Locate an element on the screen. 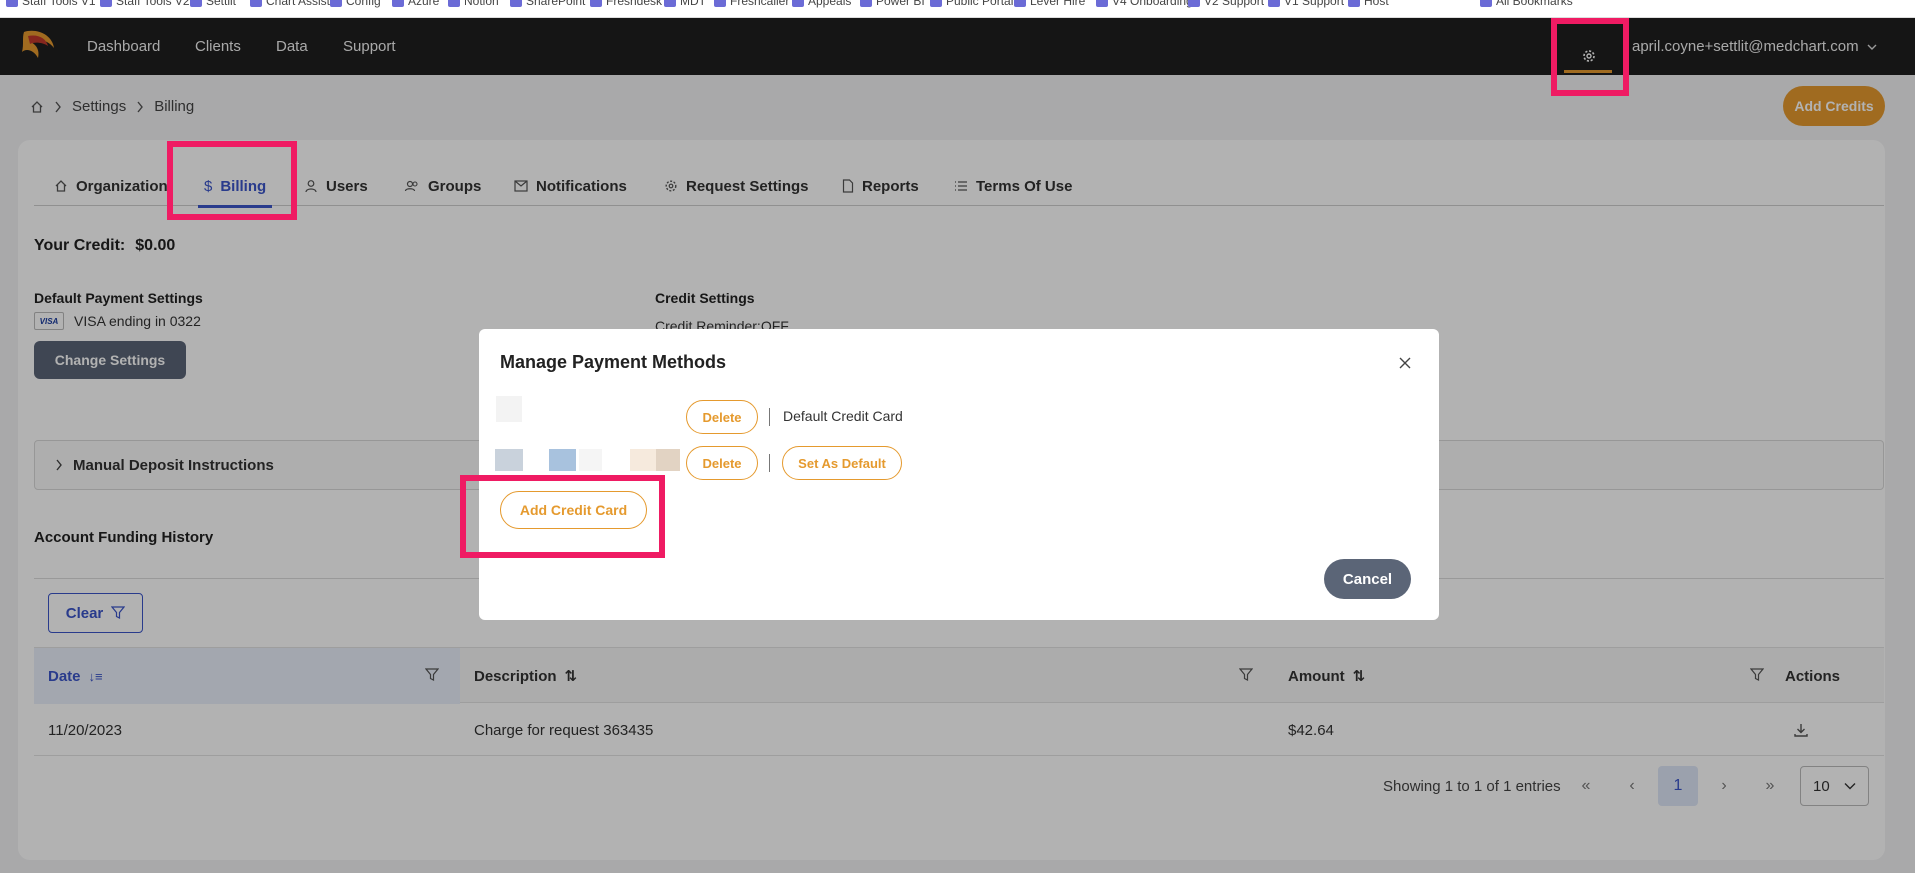 This screenshot has height=873, width=1915. bookmark: Public Portal is located at coordinates (971, 4).